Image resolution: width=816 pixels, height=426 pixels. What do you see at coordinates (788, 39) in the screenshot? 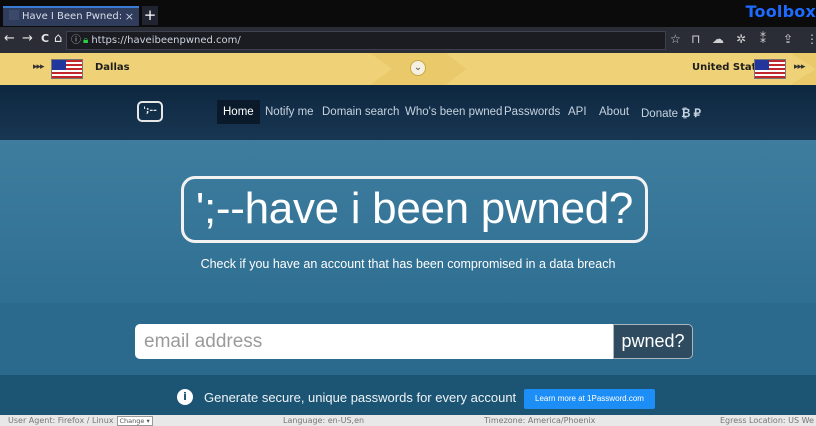
I see `share-icon: ⇪` at bounding box center [788, 39].